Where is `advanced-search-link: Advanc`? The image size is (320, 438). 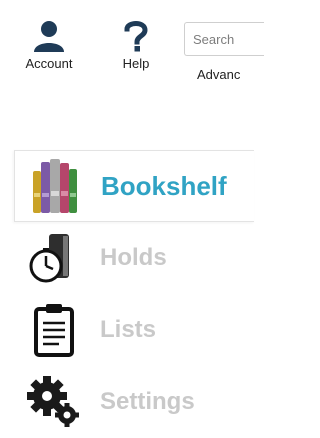
advanced-search-link: Advanc is located at coordinates (218, 74).